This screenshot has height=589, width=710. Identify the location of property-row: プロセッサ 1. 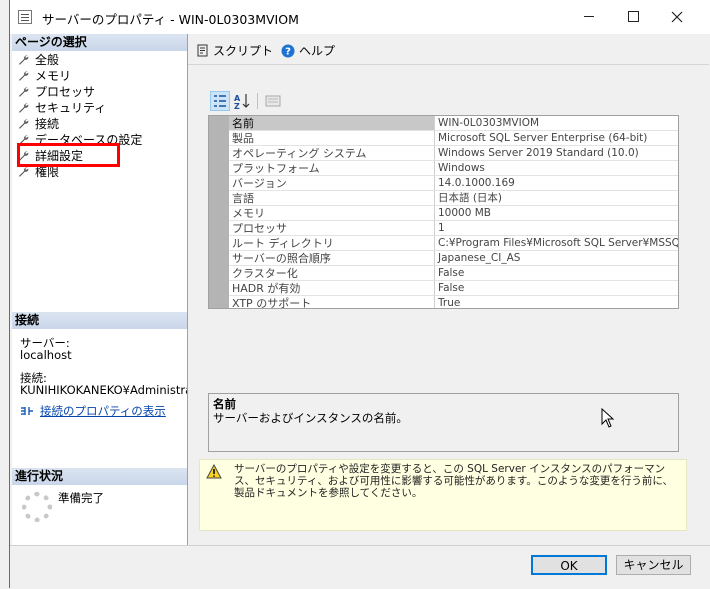
(453, 228).